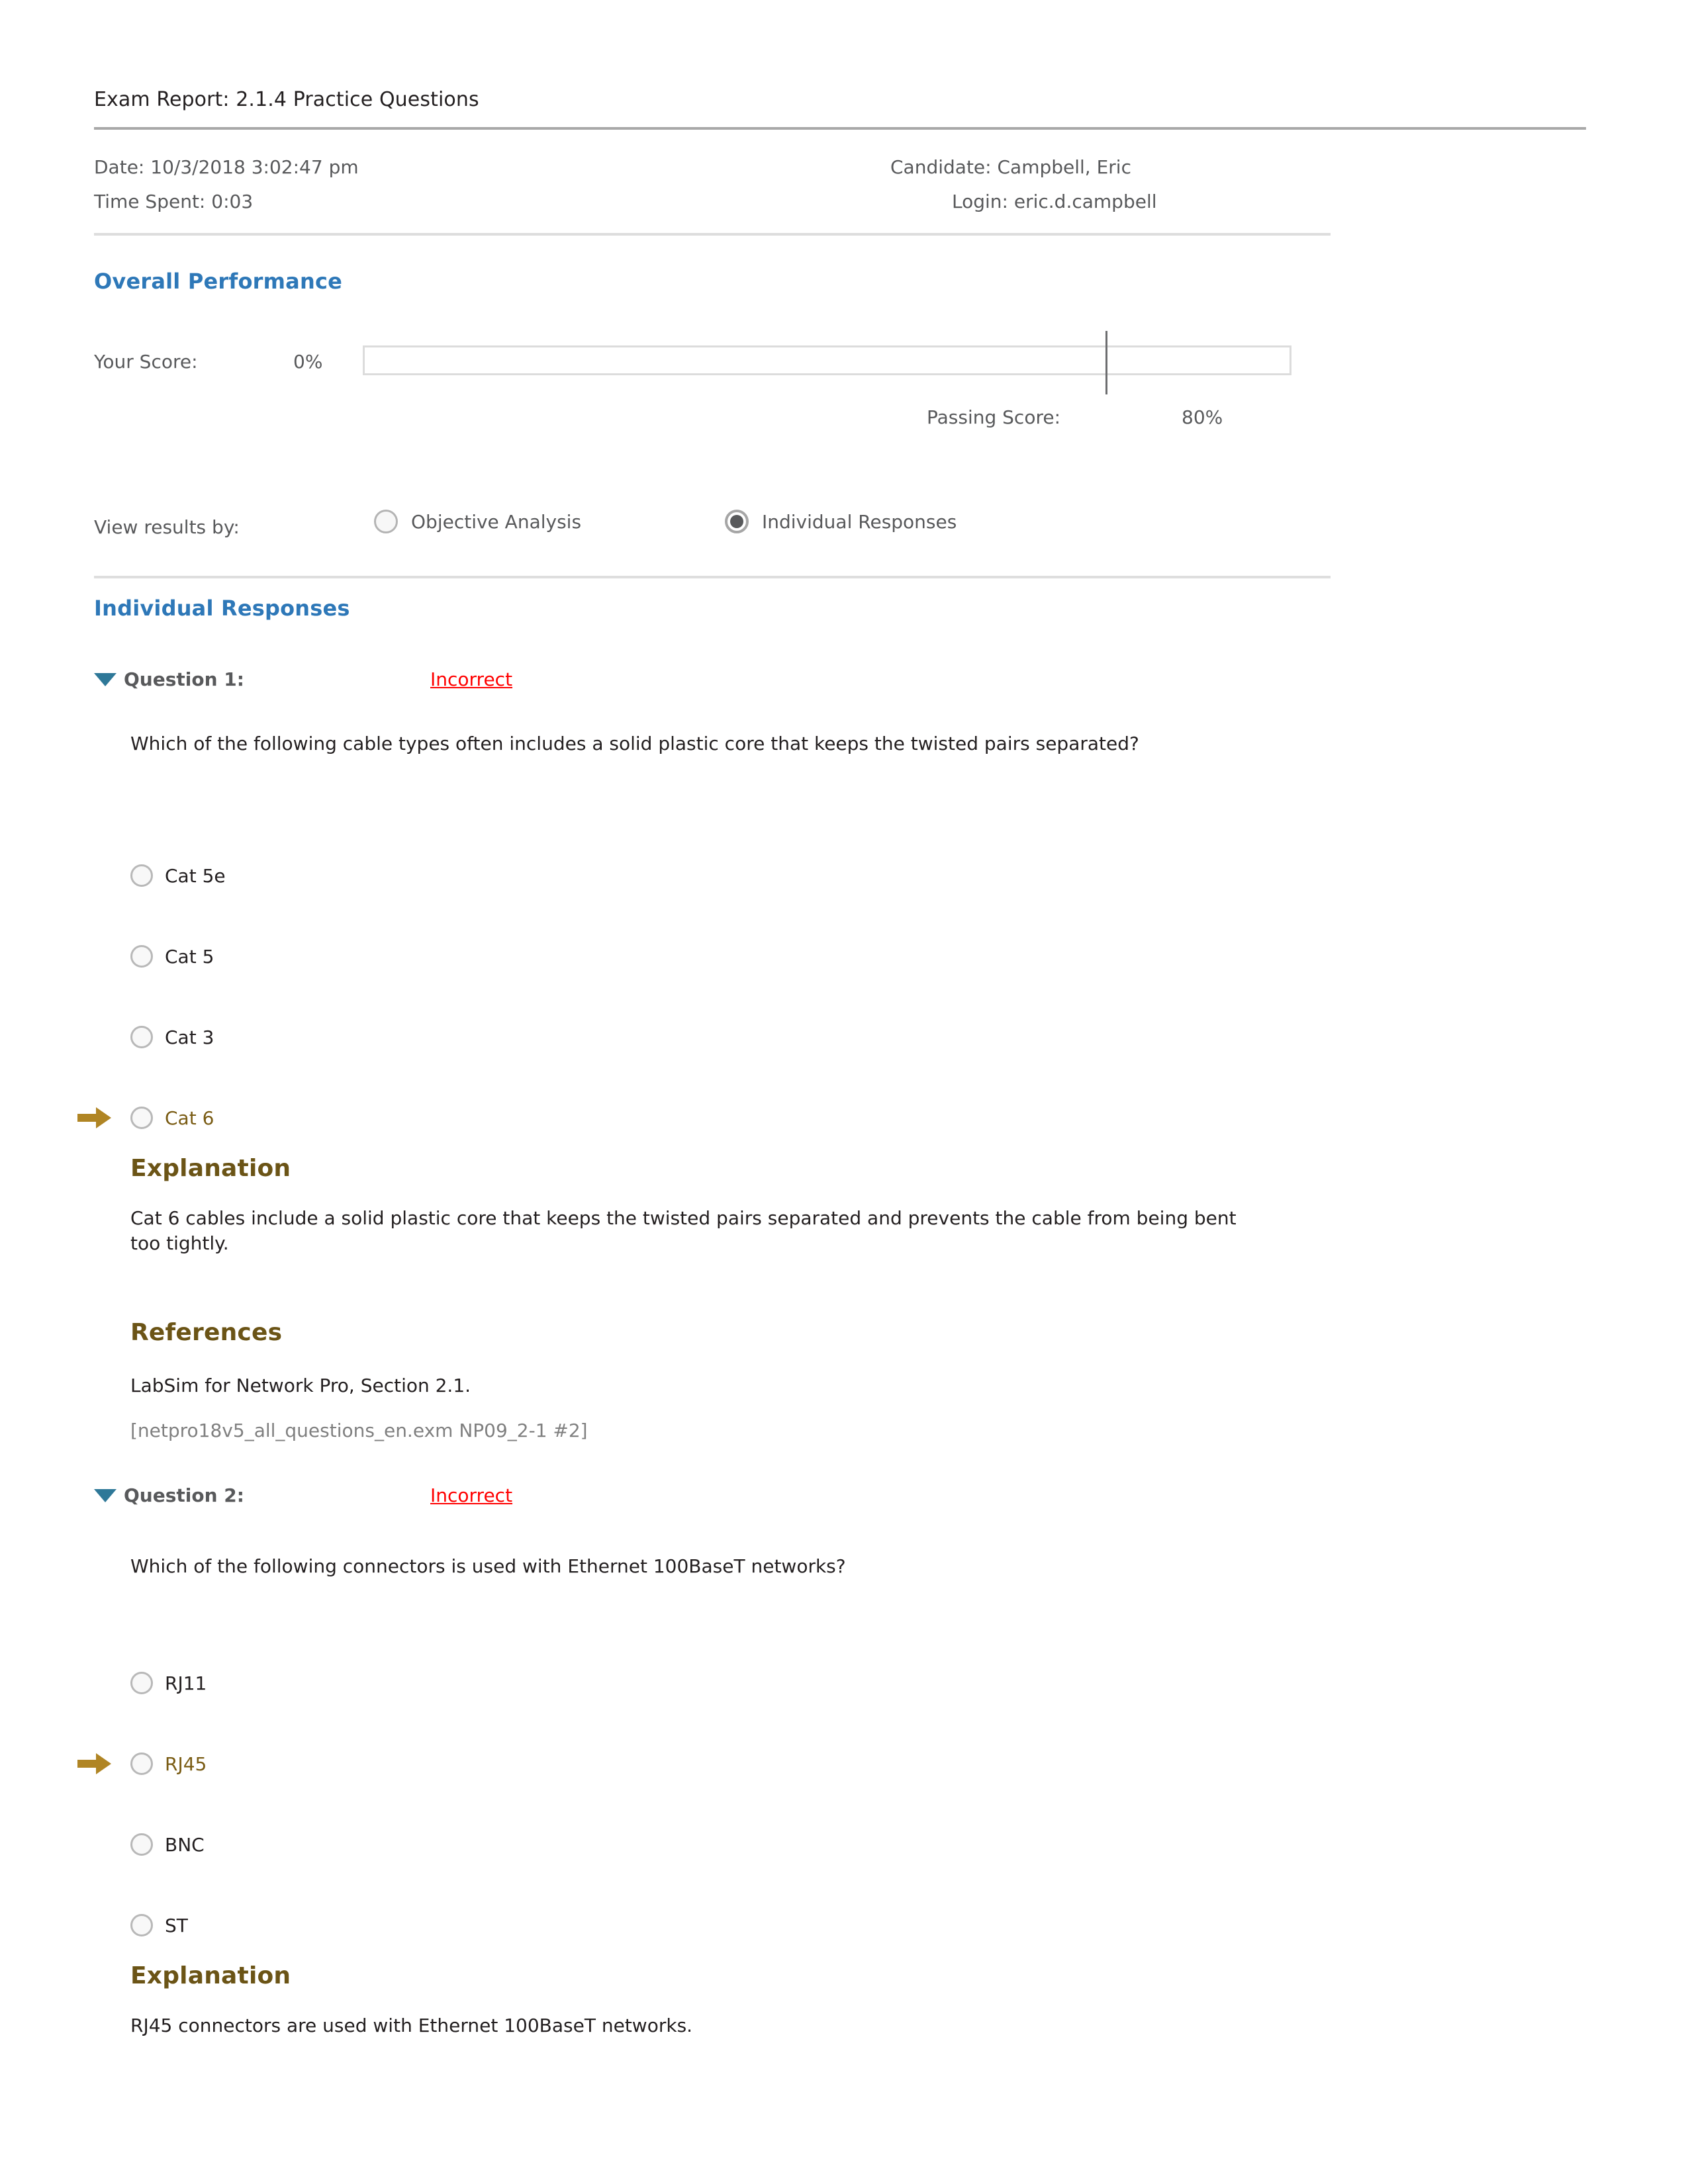  I want to click on answer-options-list: RJ11 RJ45 BNC ST, so click(142, 1804).